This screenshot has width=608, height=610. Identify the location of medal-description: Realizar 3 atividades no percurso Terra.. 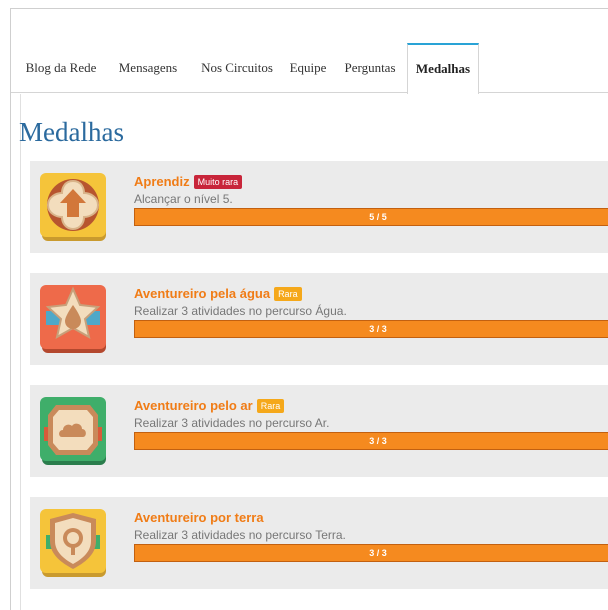
(240, 535).